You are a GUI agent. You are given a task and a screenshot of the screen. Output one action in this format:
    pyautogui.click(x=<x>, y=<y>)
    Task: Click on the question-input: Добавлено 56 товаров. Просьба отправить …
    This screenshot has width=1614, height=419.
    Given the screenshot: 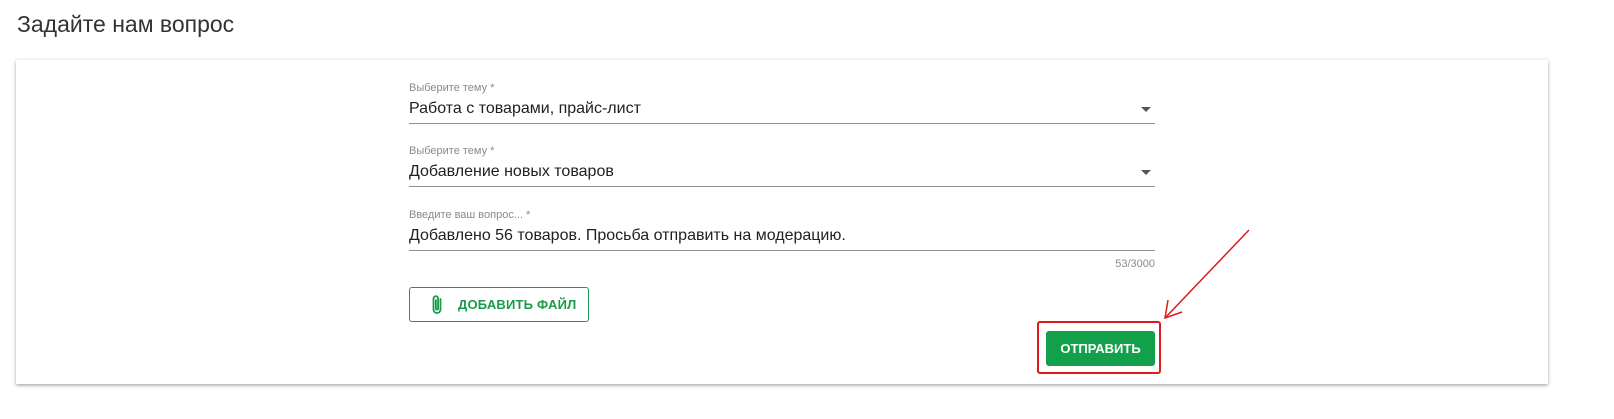 What is the action you would take?
    pyautogui.click(x=782, y=236)
    